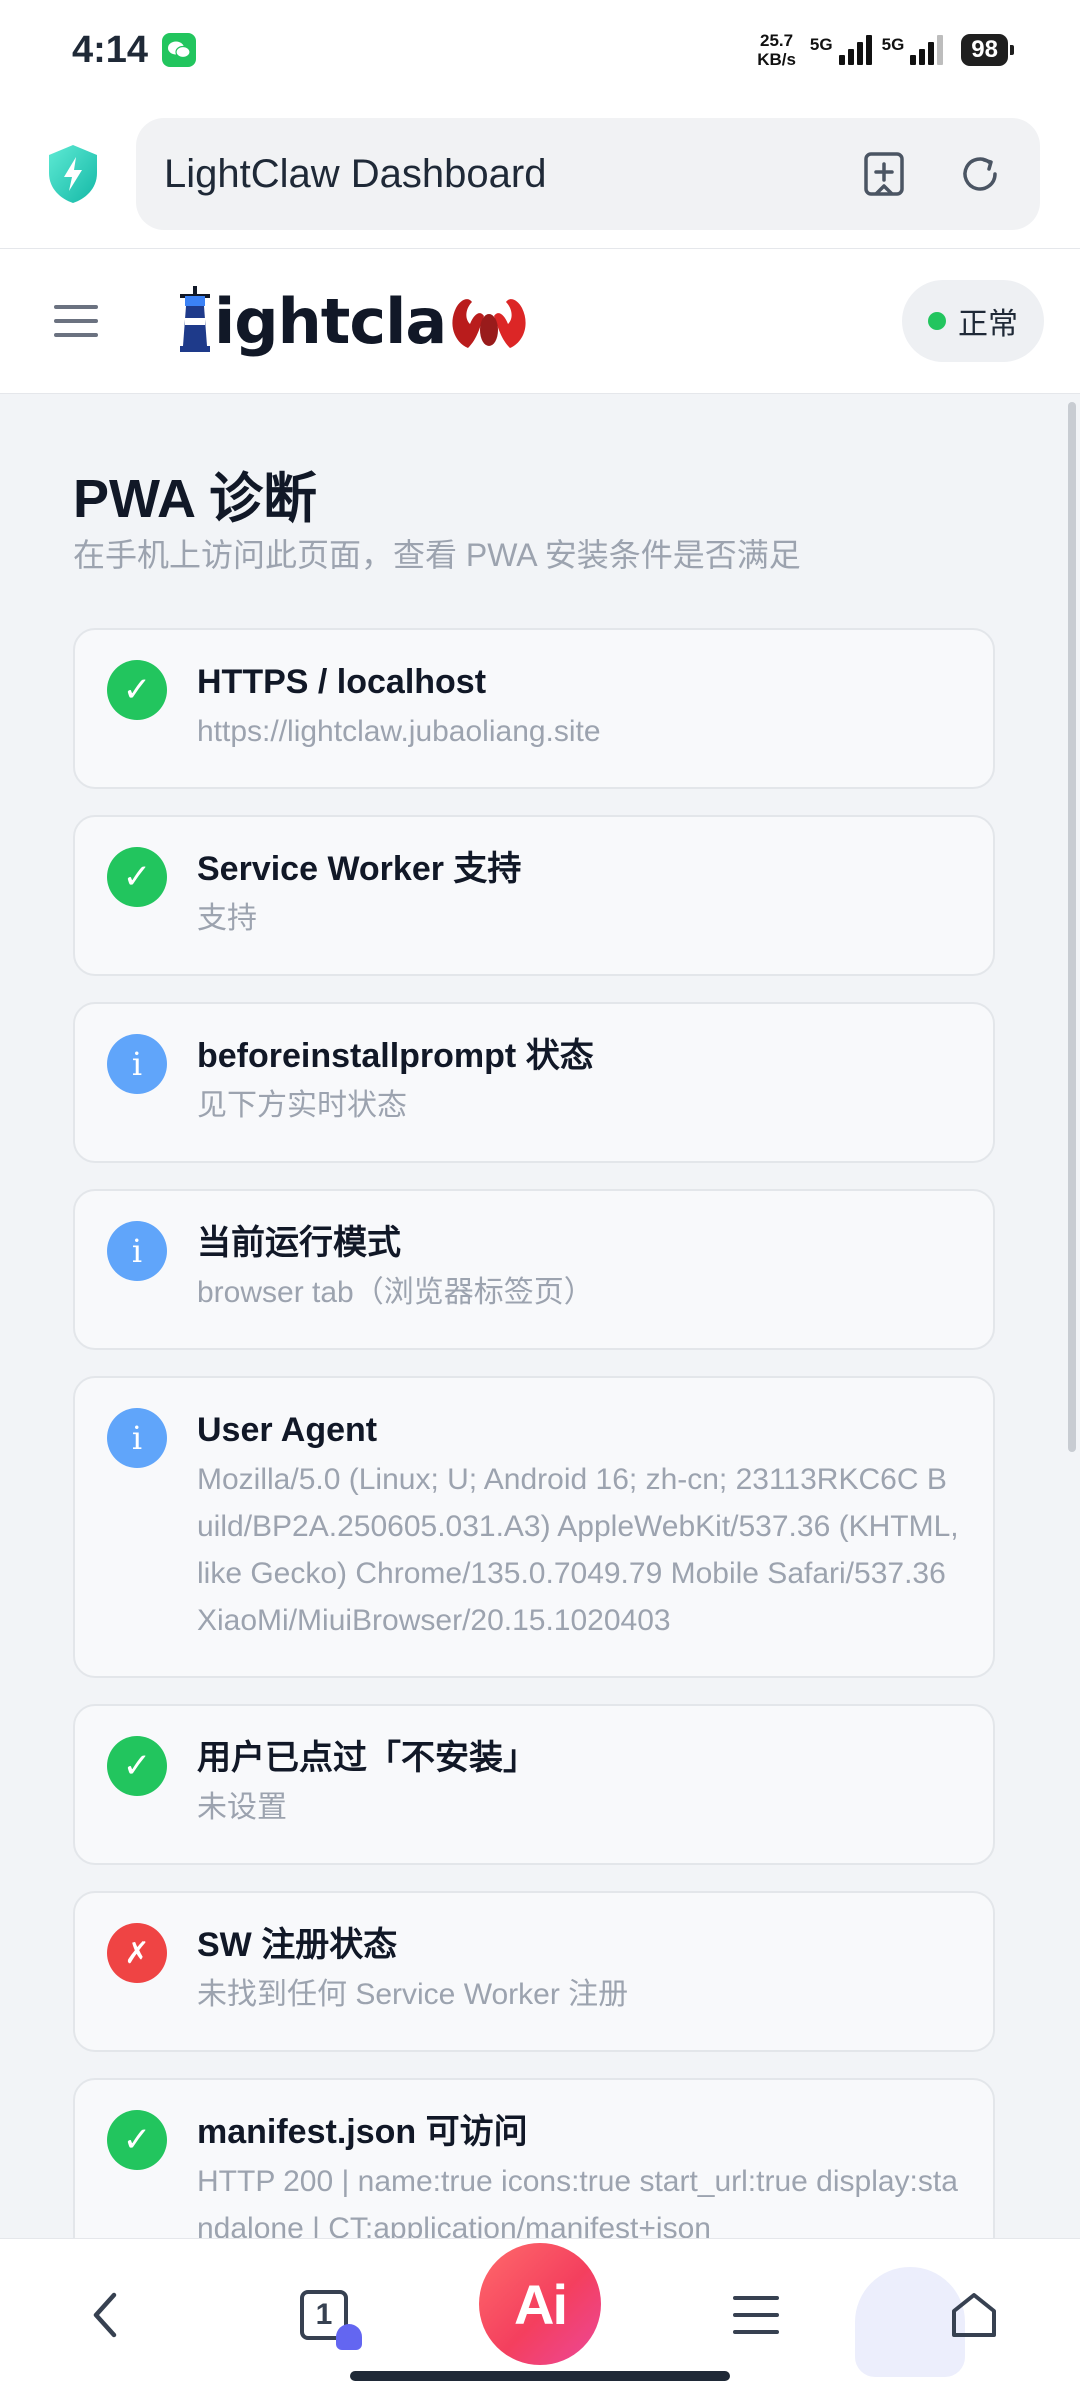 The height and width of the screenshot is (2400, 1080). Describe the element at coordinates (540, 2376) in the screenshot. I see `home-indicator` at that location.